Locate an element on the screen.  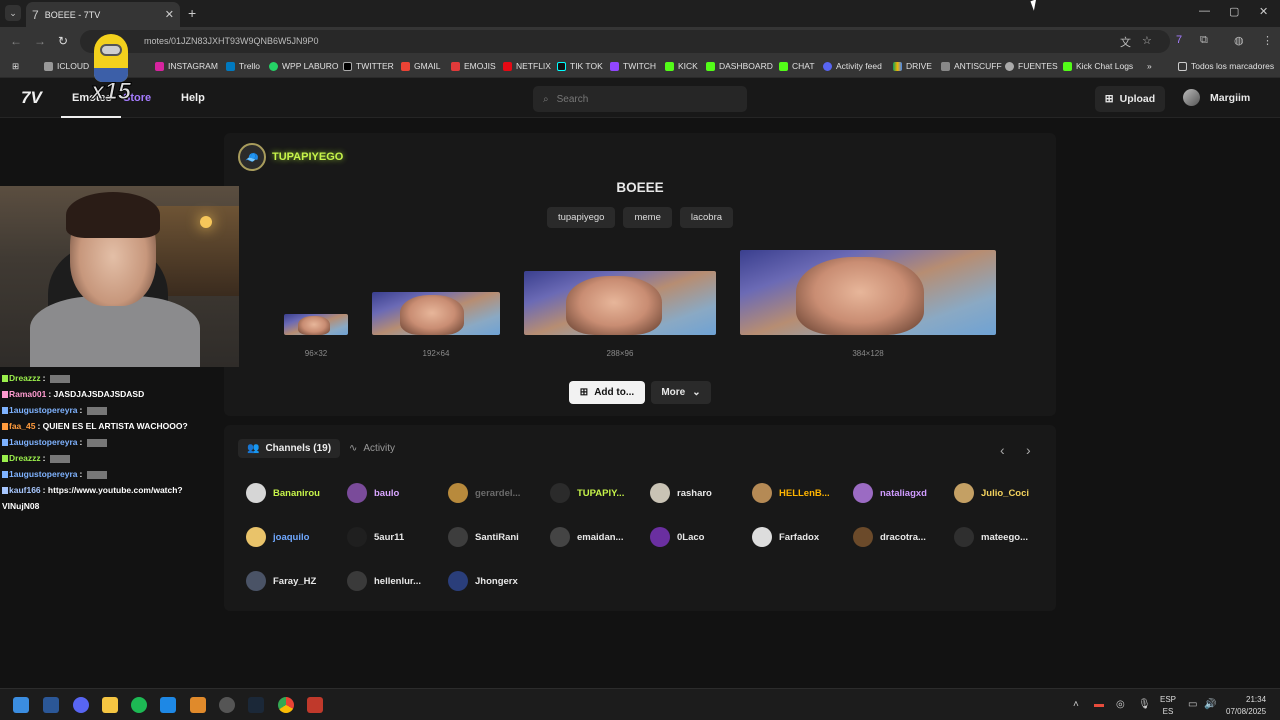
channel-item: Julio_Coci is located at coordinates (991, 493).